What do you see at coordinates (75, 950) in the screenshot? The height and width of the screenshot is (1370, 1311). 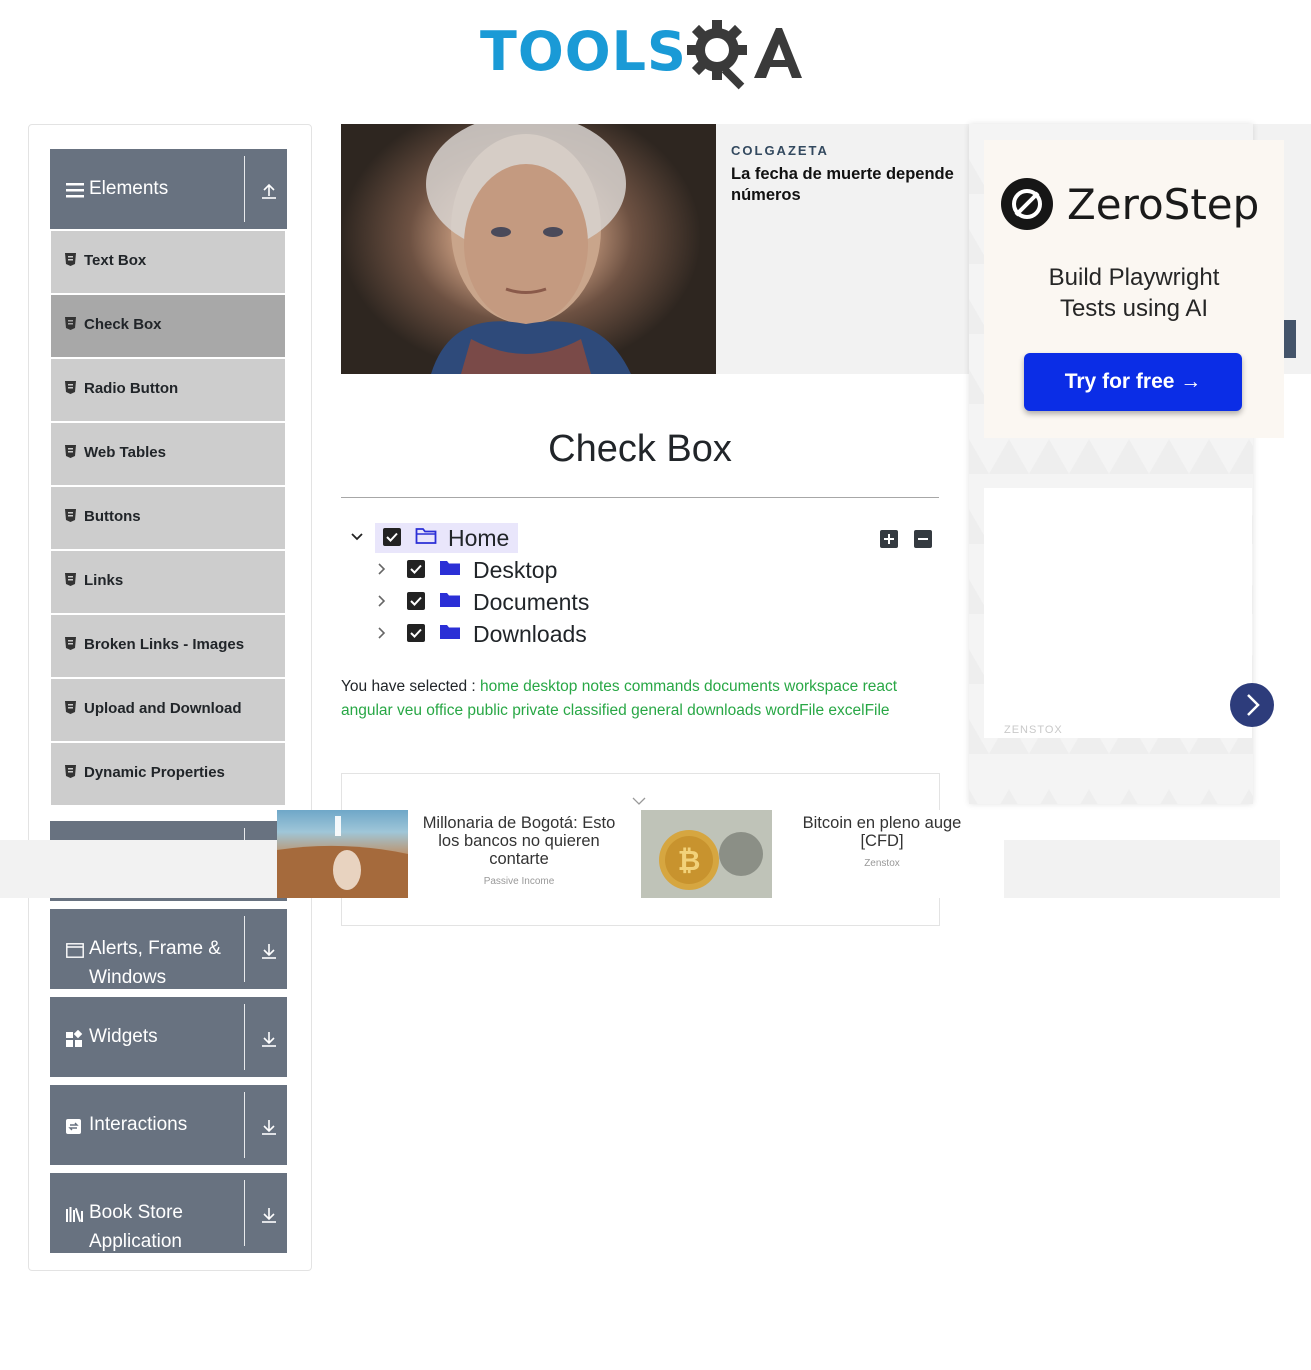 I see `window-icon` at bounding box center [75, 950].